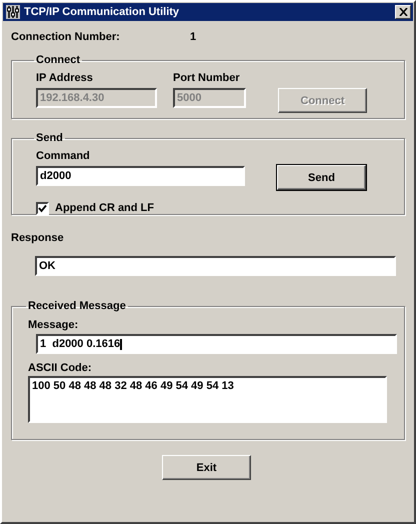 This screenshot has width=416, height=524. Describe the element at coordinates (66, 37) in the screenshot. I see `connection-number-label: Connection Number:` at that location.